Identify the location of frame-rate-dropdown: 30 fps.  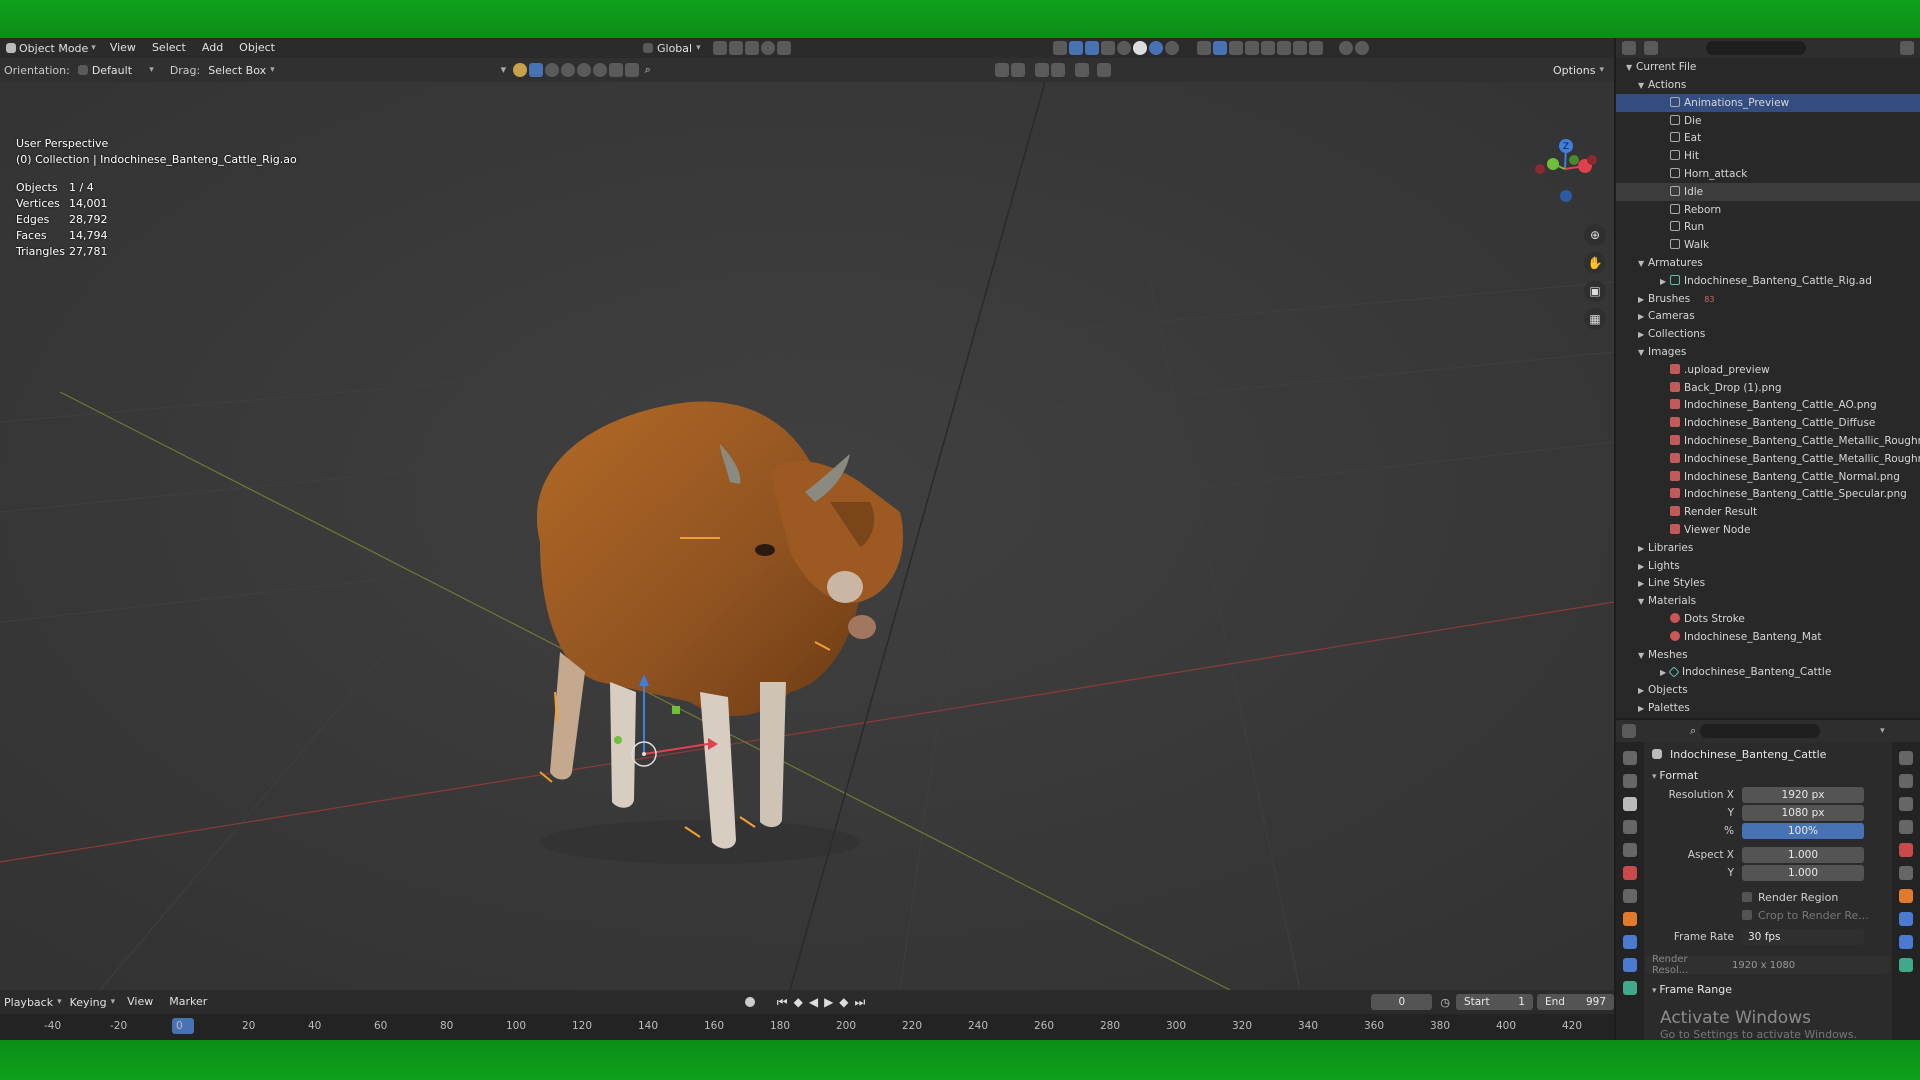
(1803, 937).